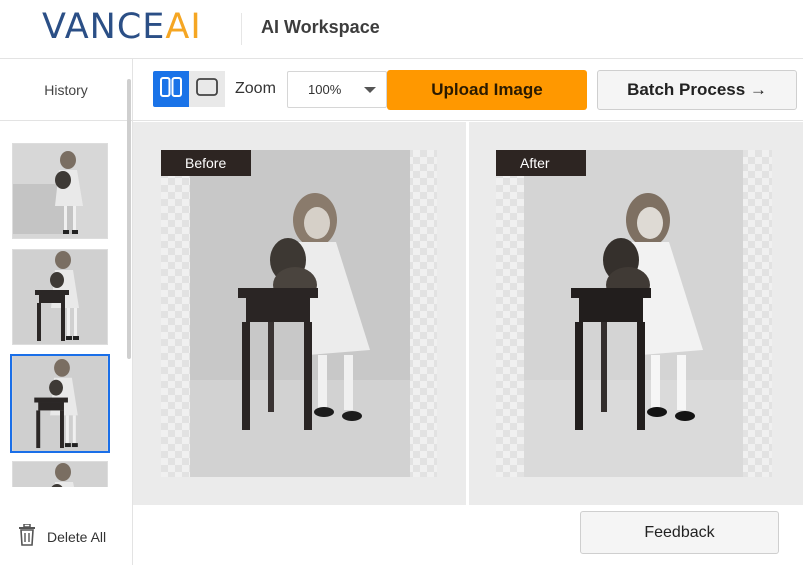  I want to click on app-header: VANCEAI AI Workspace, so click(401, 29).